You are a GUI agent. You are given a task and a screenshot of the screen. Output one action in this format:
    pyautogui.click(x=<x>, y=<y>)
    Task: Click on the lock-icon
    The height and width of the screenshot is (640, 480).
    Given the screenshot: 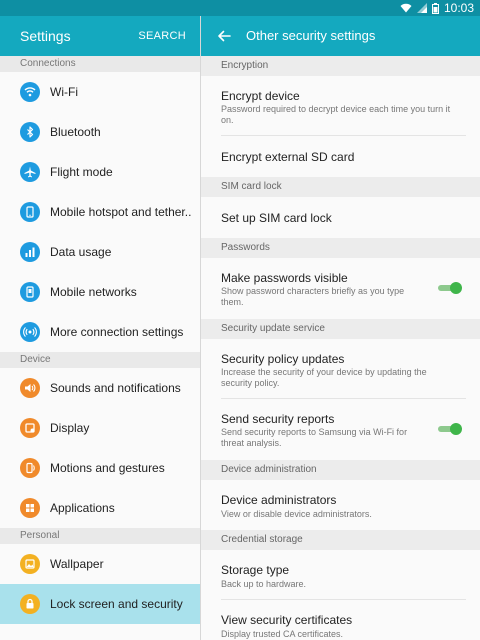 What is the action you would take?
    pyautogui.click(x=30, y=604)
    